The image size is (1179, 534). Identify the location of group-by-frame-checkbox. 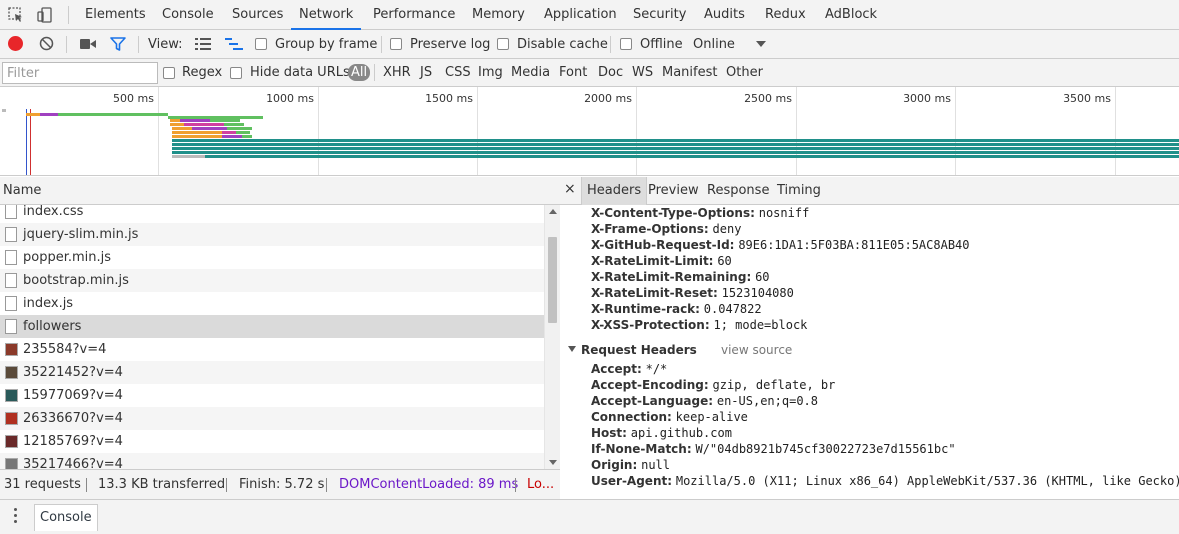
(261, 44).